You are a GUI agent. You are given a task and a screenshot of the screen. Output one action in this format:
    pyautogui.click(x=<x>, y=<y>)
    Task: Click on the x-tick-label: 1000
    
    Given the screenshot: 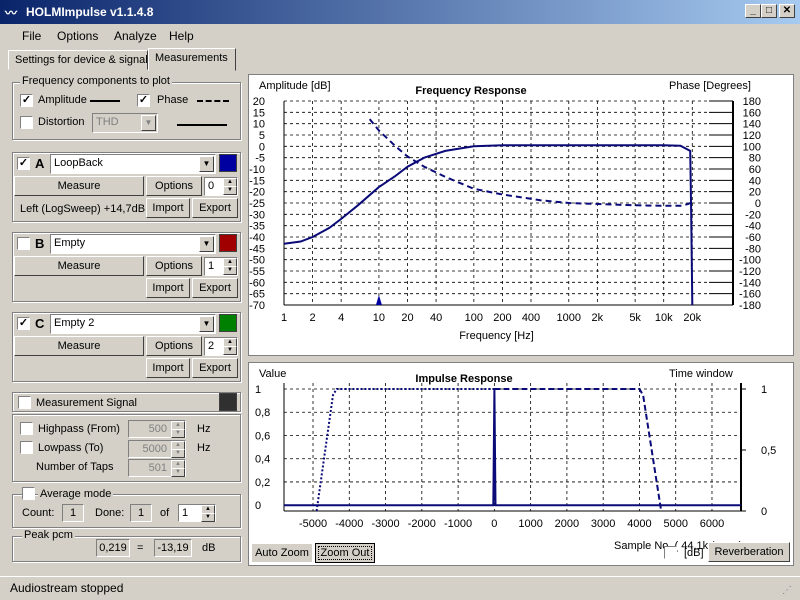 What is the action you would take?
    pyautogui.click(x=530, y=524)
    